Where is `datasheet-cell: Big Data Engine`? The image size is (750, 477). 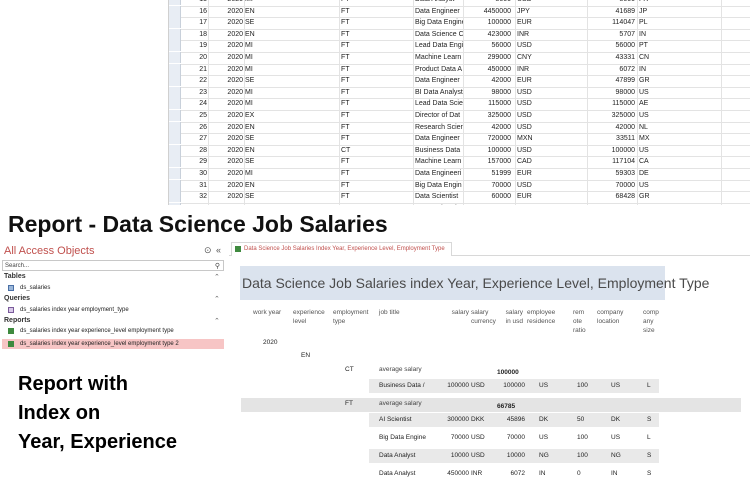
datasheet-cell: Big Data Engine is located at coordinates (439, 22).